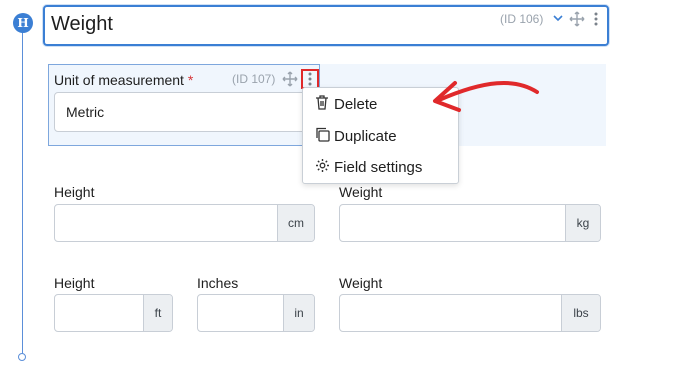 This screenshot has height=370, width=680. I want to click on metric-weight-input, so click(452, 223).